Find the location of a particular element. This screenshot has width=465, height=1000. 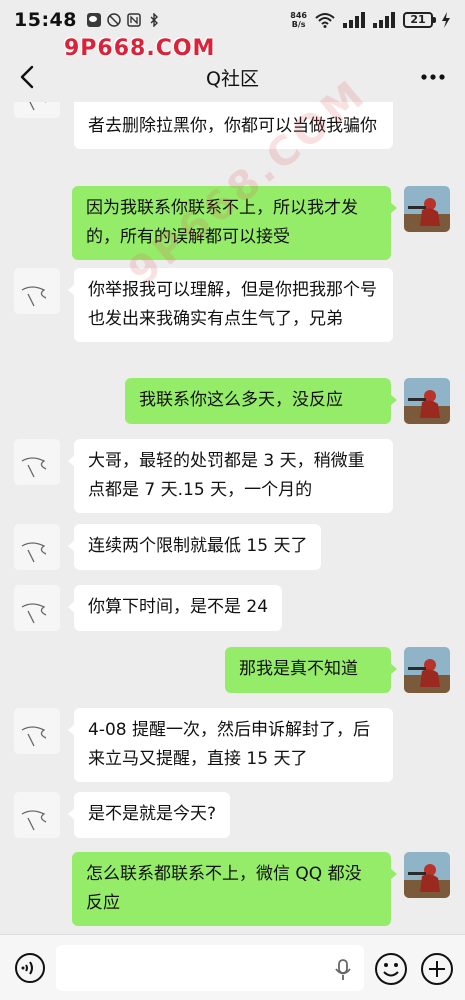

message-row: 怎么联系都联系不上，微信 QQ 都没反应 is located at coordinates (261, 889).